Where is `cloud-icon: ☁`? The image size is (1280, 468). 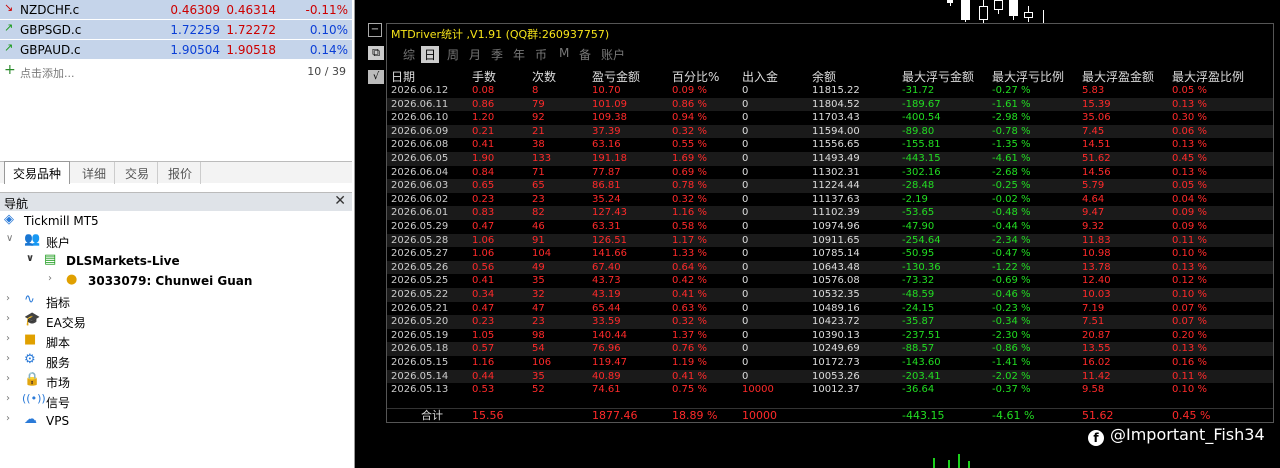
cloud-icon: ☁ is located at coordinates (30, 419).